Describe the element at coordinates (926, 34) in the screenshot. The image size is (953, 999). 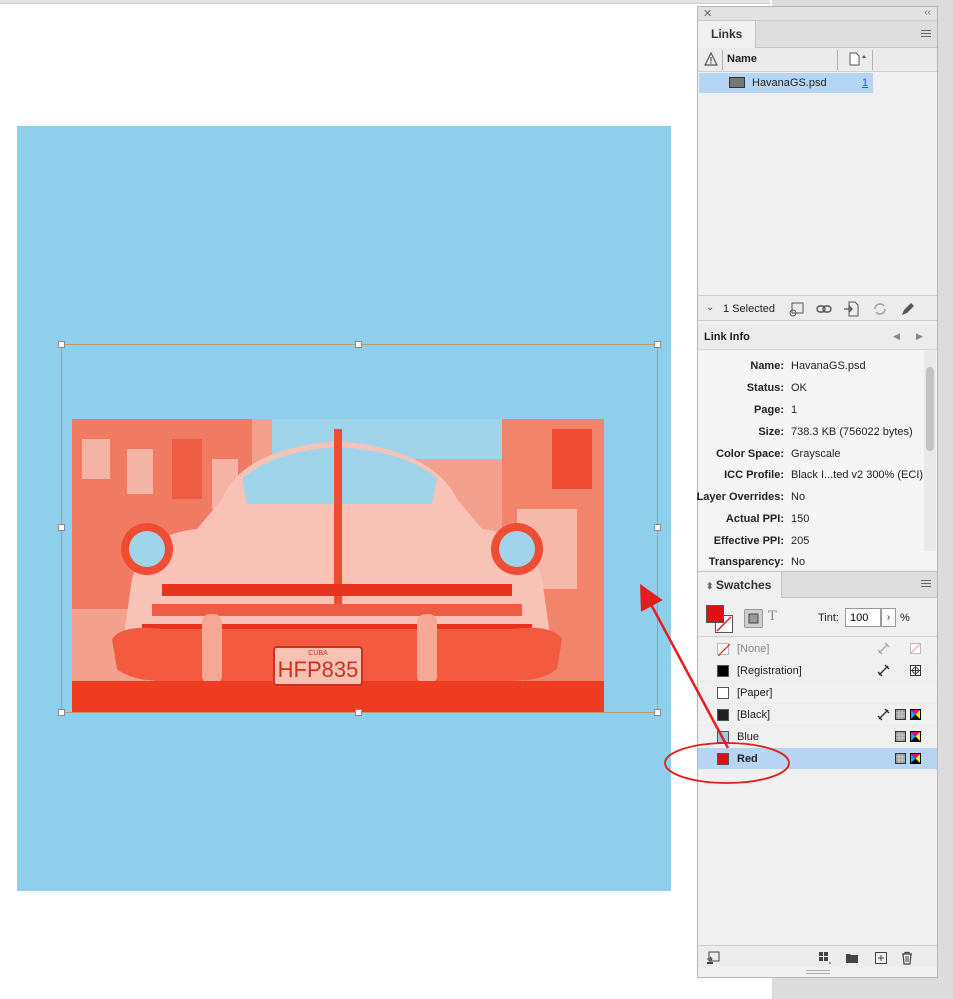
I see `panel-menu-icon` at that location.